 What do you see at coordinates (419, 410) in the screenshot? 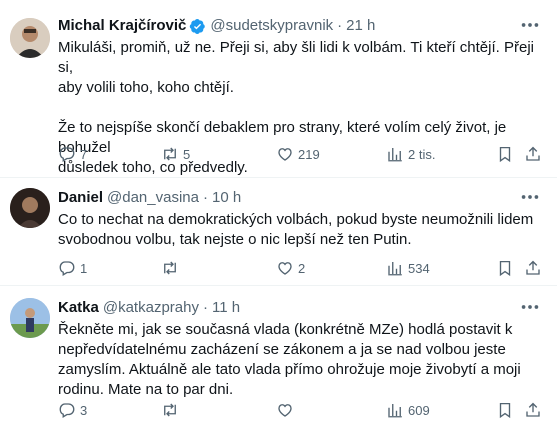
I see `view-count: 609` at bounding box center [419, 410].